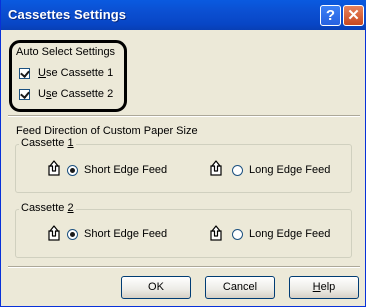 The width and height of the screenshot is (366, 307). Describe the element at coordinates (240, 287) in the screenshot. I see `cancel-button: Cancel` at that location.